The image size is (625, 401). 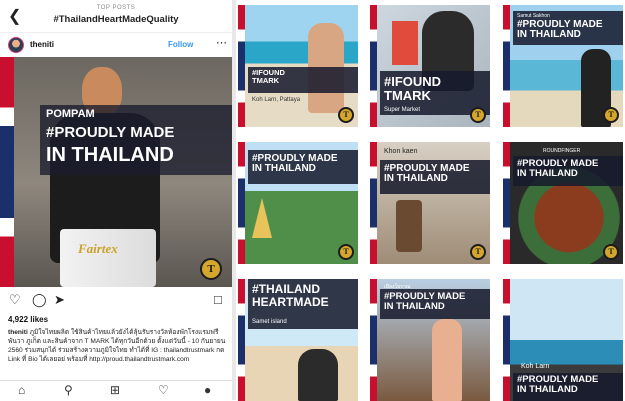 I want to click on more-horizontal-icon: ⋯, so click(x=221, y=42).